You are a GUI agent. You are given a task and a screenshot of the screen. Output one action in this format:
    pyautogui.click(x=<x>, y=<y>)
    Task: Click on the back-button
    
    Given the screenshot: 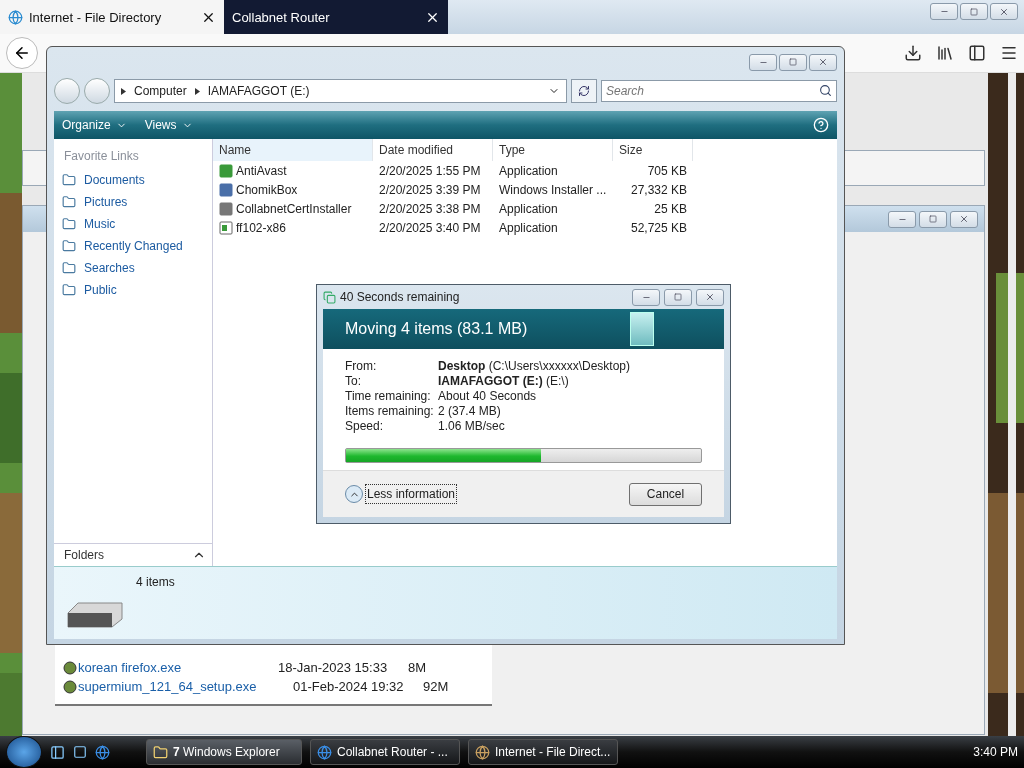 What is the action you would take?
    pyautogui.click(x=22, y=53)
    